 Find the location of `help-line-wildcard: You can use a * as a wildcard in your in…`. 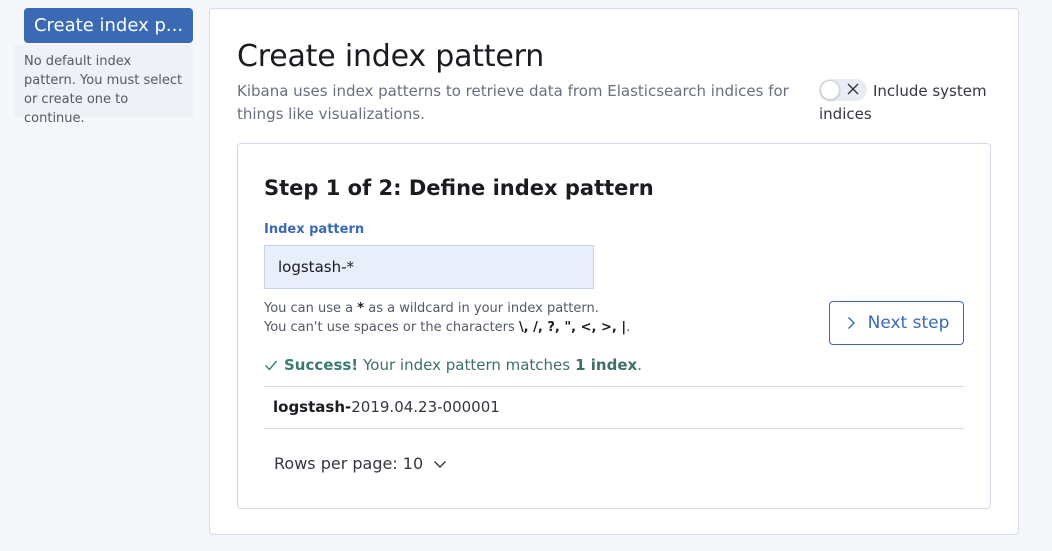

help-line-wildcard: You can use a * as a wildcard in your in… is located at coordinates (447, 308).